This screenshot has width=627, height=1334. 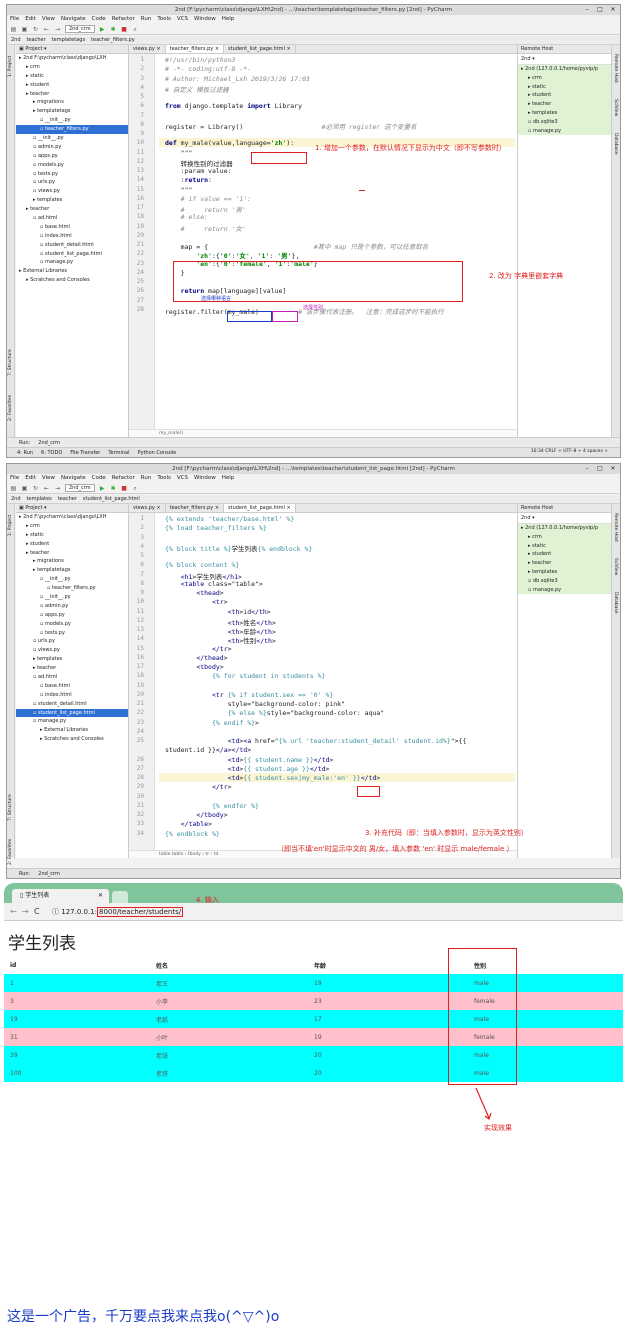 What do you see at coordinates (72, 677) in the screenshot?
I see `tree-item: ▫ ad.html` at bounding box center [72, 677].